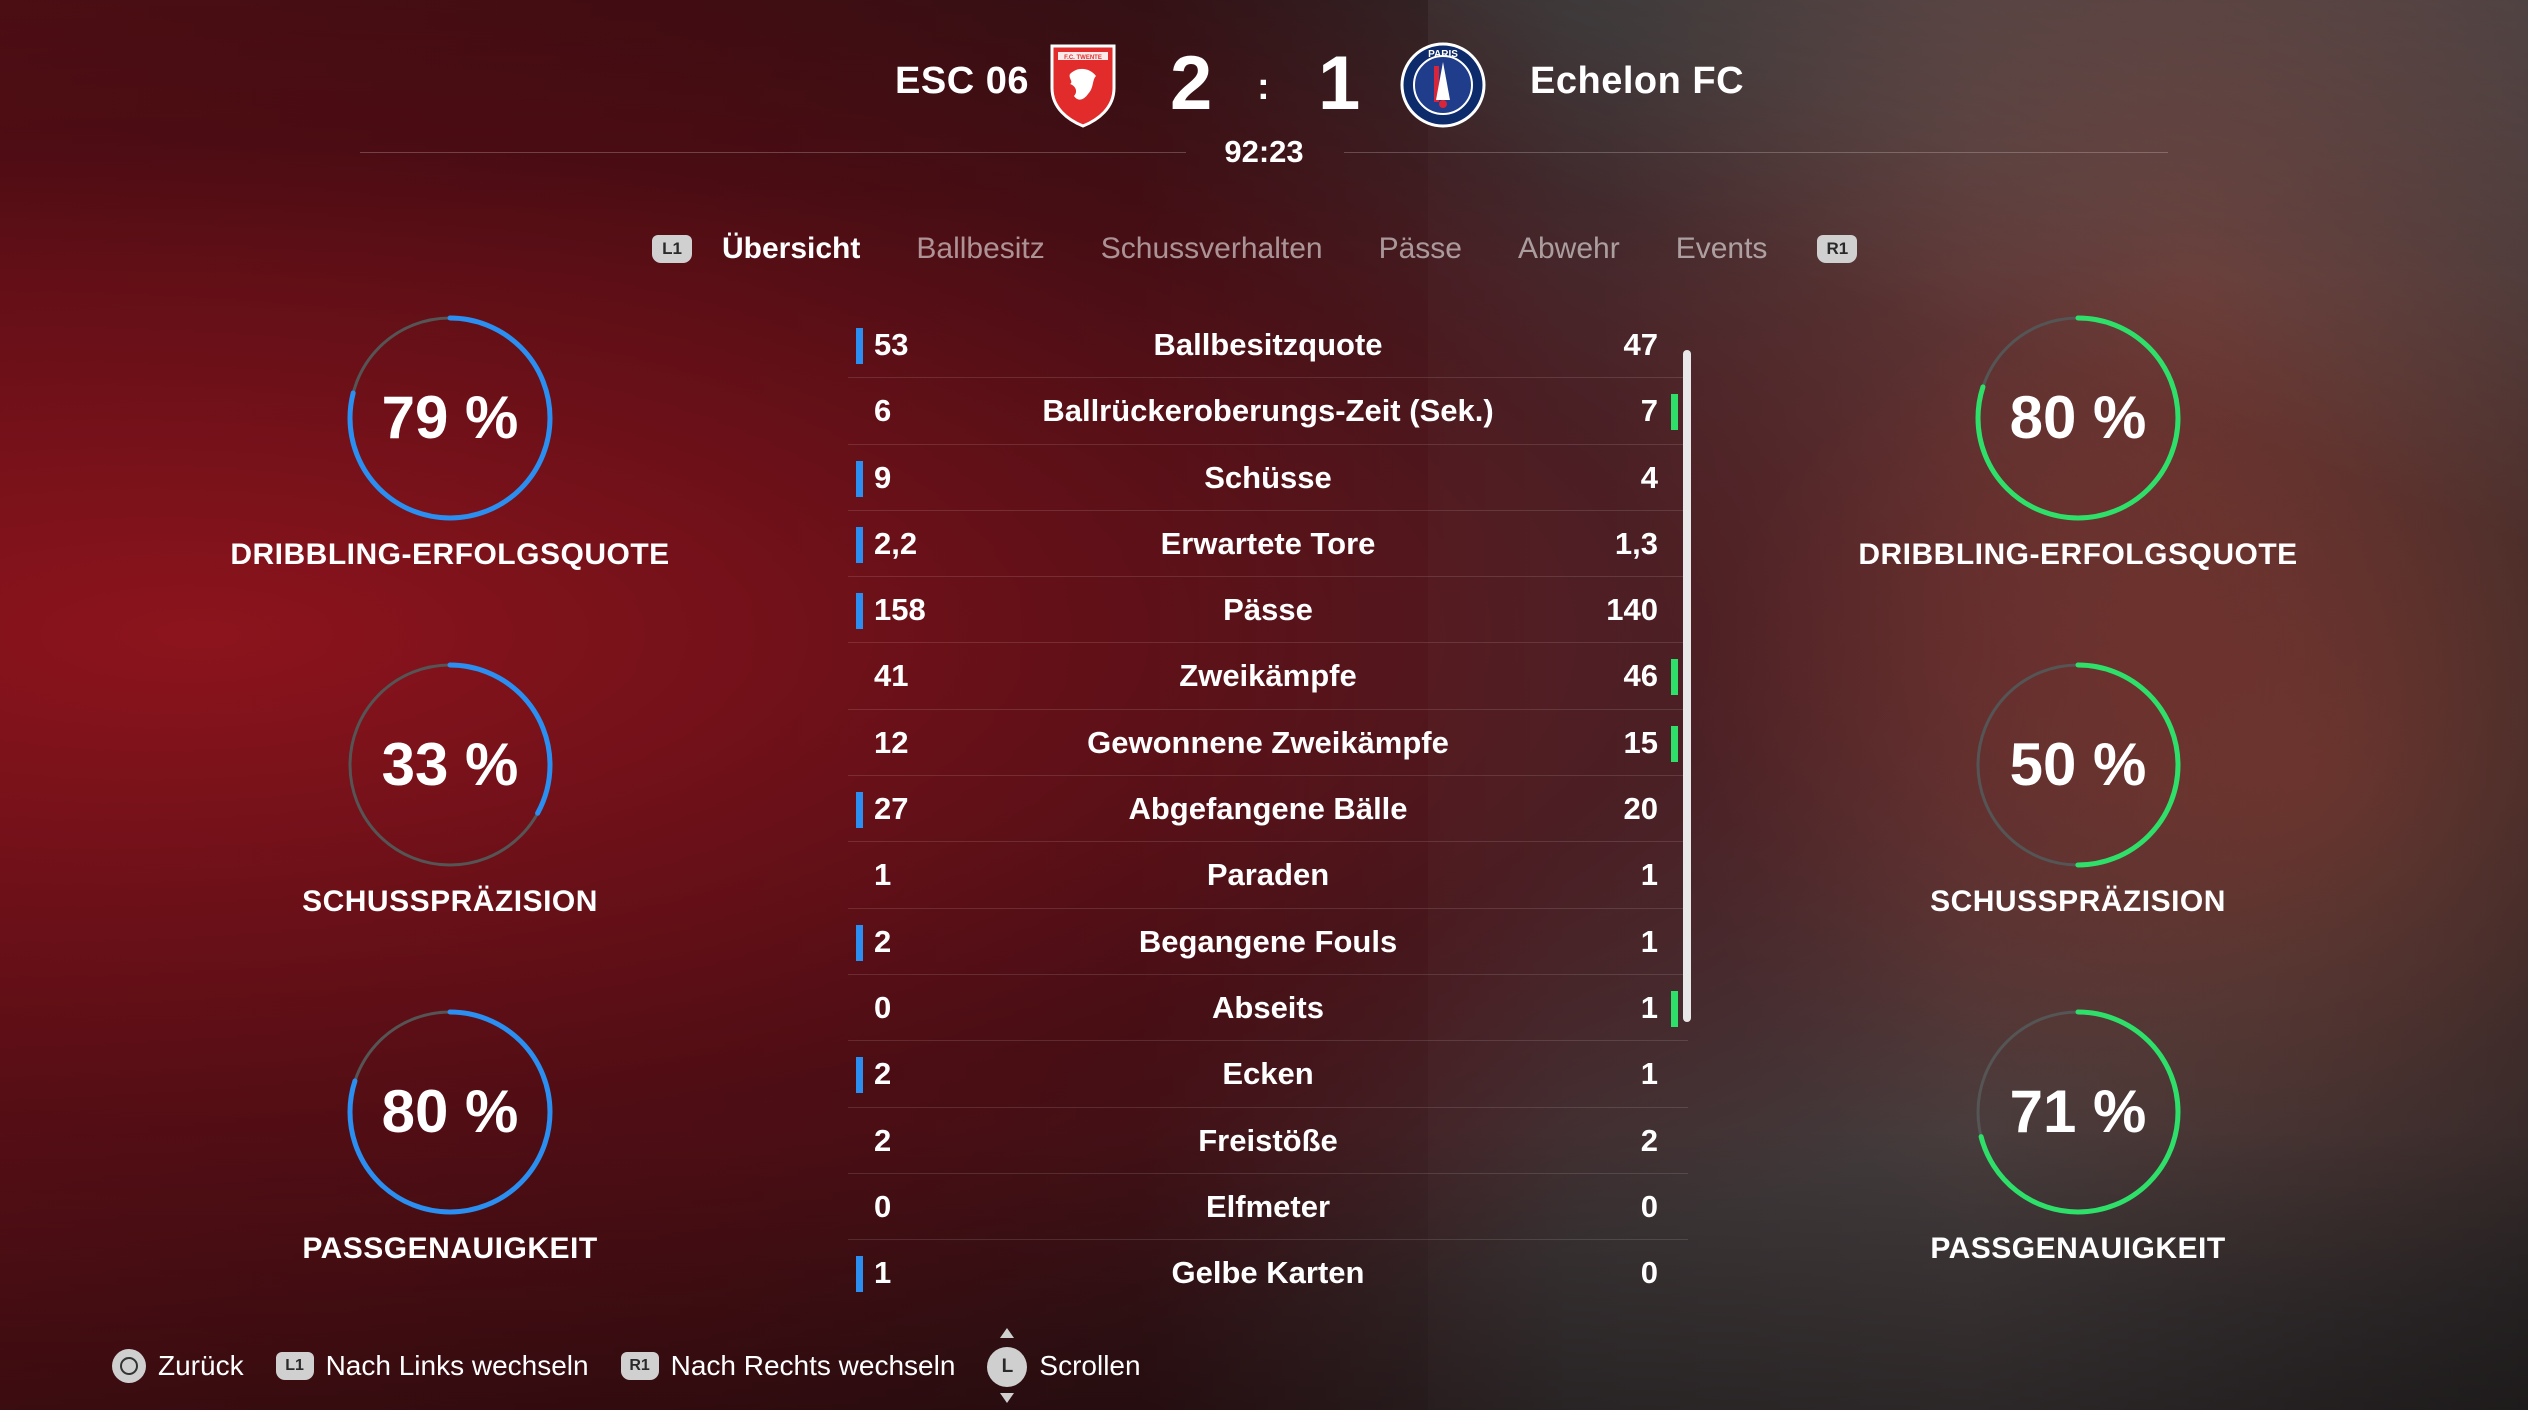 Image resolution: width=2528 pixels, height=1410 pixels. What do you see at coordinates (1443, 54) in the screenshot?
I see `svg-text: PARIS` at bounding box center [1443, 54].